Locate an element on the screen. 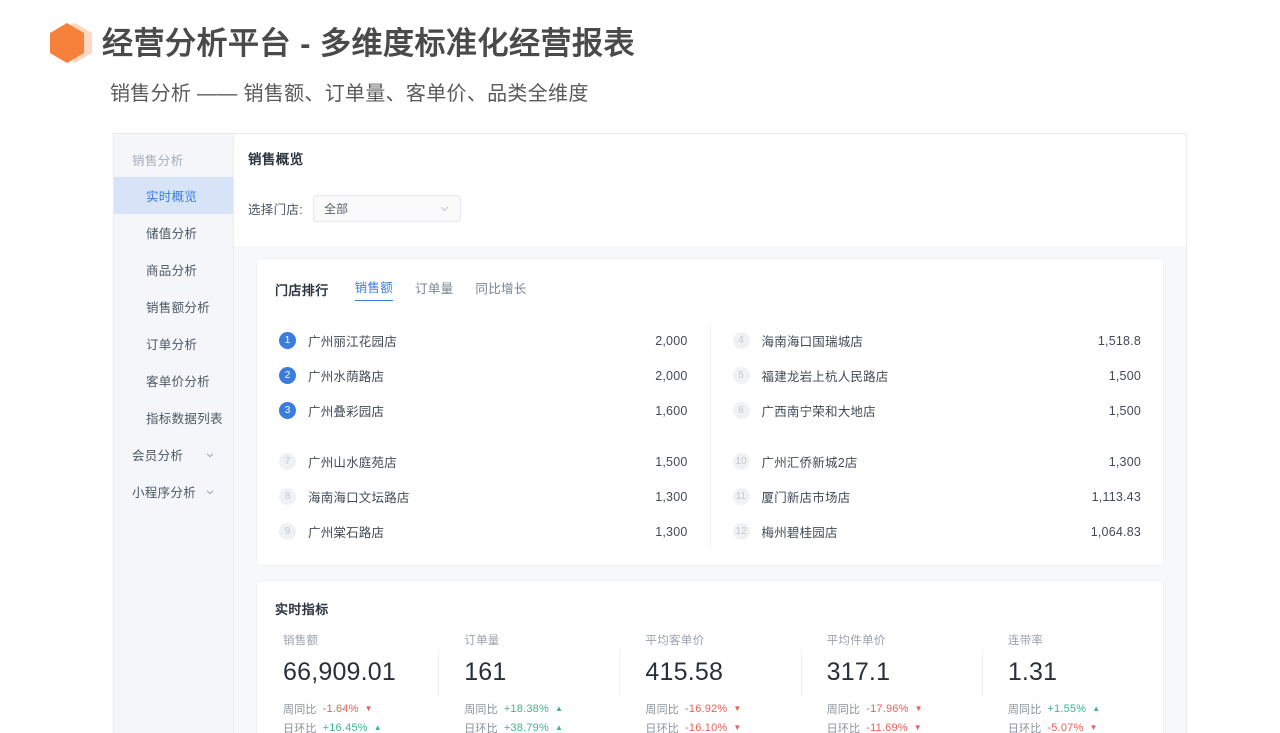 The width and height of the screenshot is (1280, 733). tab-sales-amount: 销售额 is located at coordinates (374, 289).